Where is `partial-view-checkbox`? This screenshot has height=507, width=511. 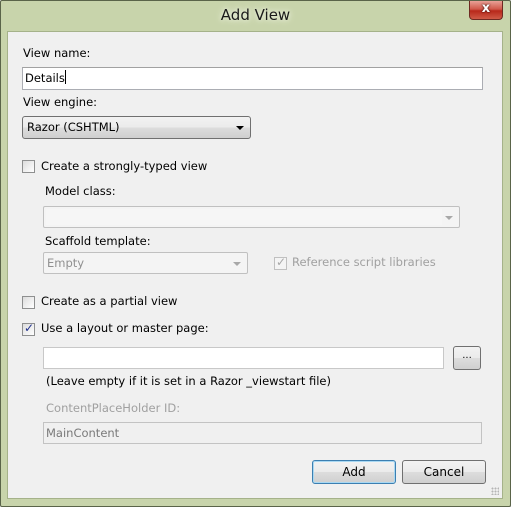 partial-view-checkbox is located at coordinates (28, 302).